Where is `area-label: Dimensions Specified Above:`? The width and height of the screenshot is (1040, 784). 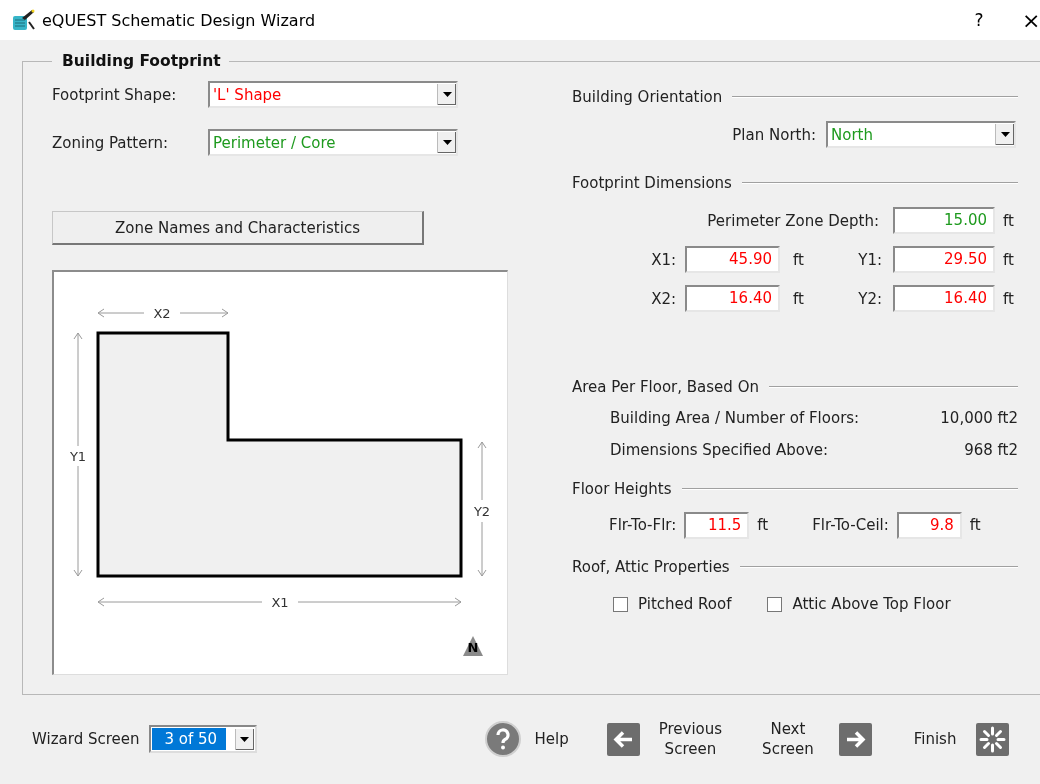 area-label: Dimensions Specified Above: is located at coordinates (719, 451).